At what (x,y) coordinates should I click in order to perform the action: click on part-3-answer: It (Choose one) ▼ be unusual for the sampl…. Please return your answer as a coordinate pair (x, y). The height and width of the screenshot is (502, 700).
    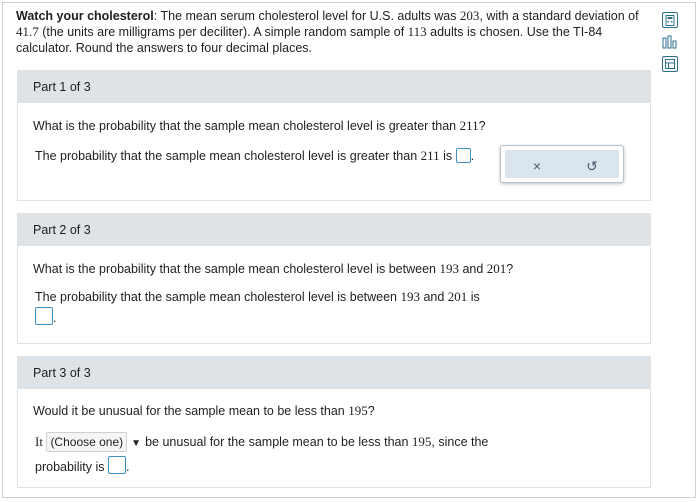
    Looking at the image, I should click on (261, 442).